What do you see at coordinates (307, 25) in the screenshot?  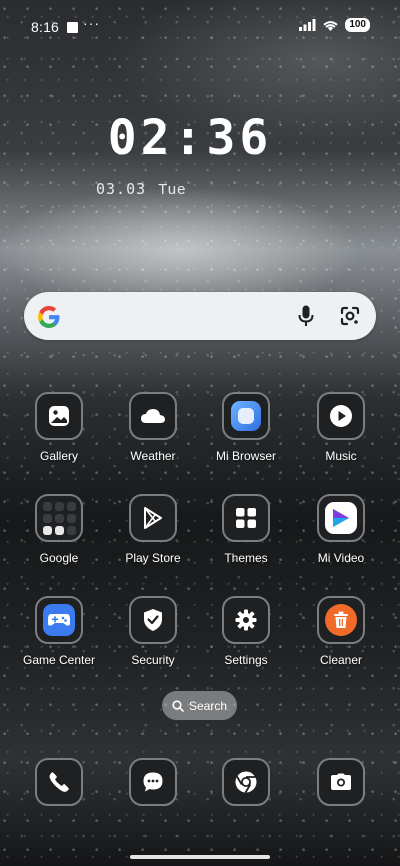 I see `signal-icon` at bounding box center [307, 25].